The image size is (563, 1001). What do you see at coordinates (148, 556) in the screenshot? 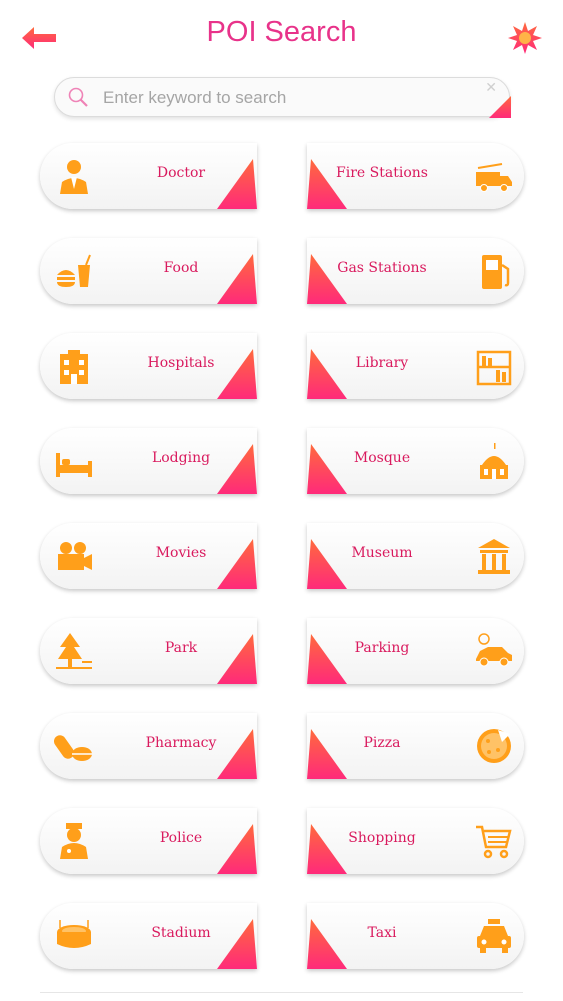
I see `category-card-movies: Movies` at bounding box center [148, 556].